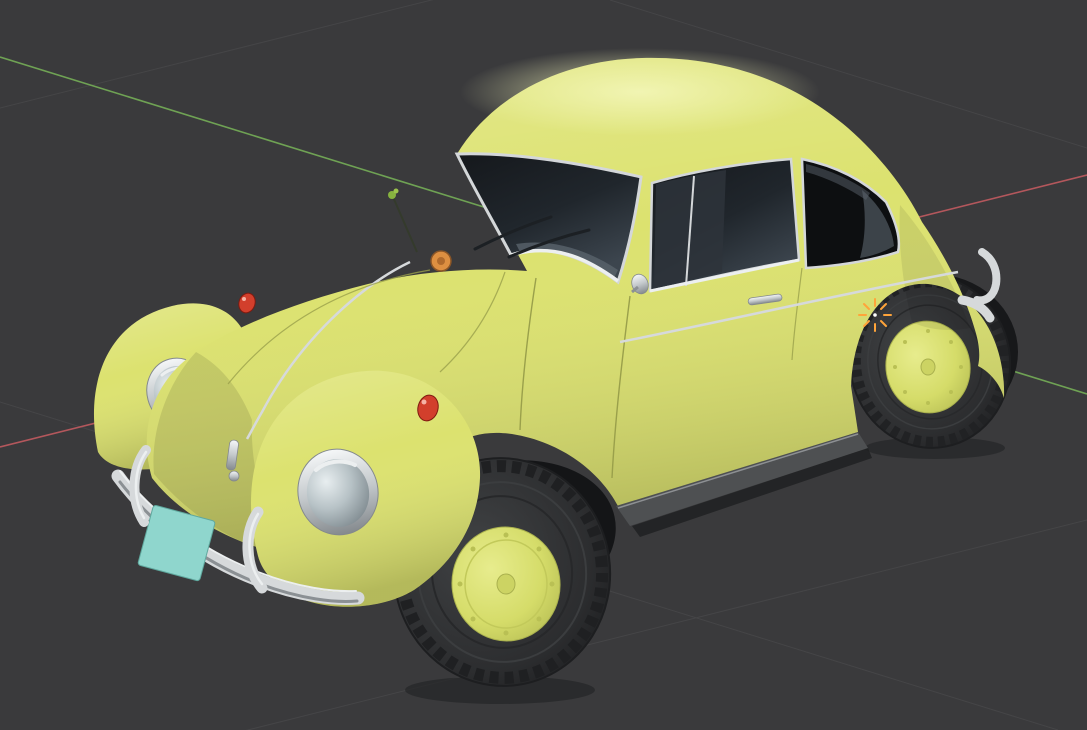 Image resolution: width=1087 pixels, height=730 pixels. What do you see at coordinates (396, 191) in the screenshot?
I see `antenna-tip-leaf` at bounding box center [396, 191].